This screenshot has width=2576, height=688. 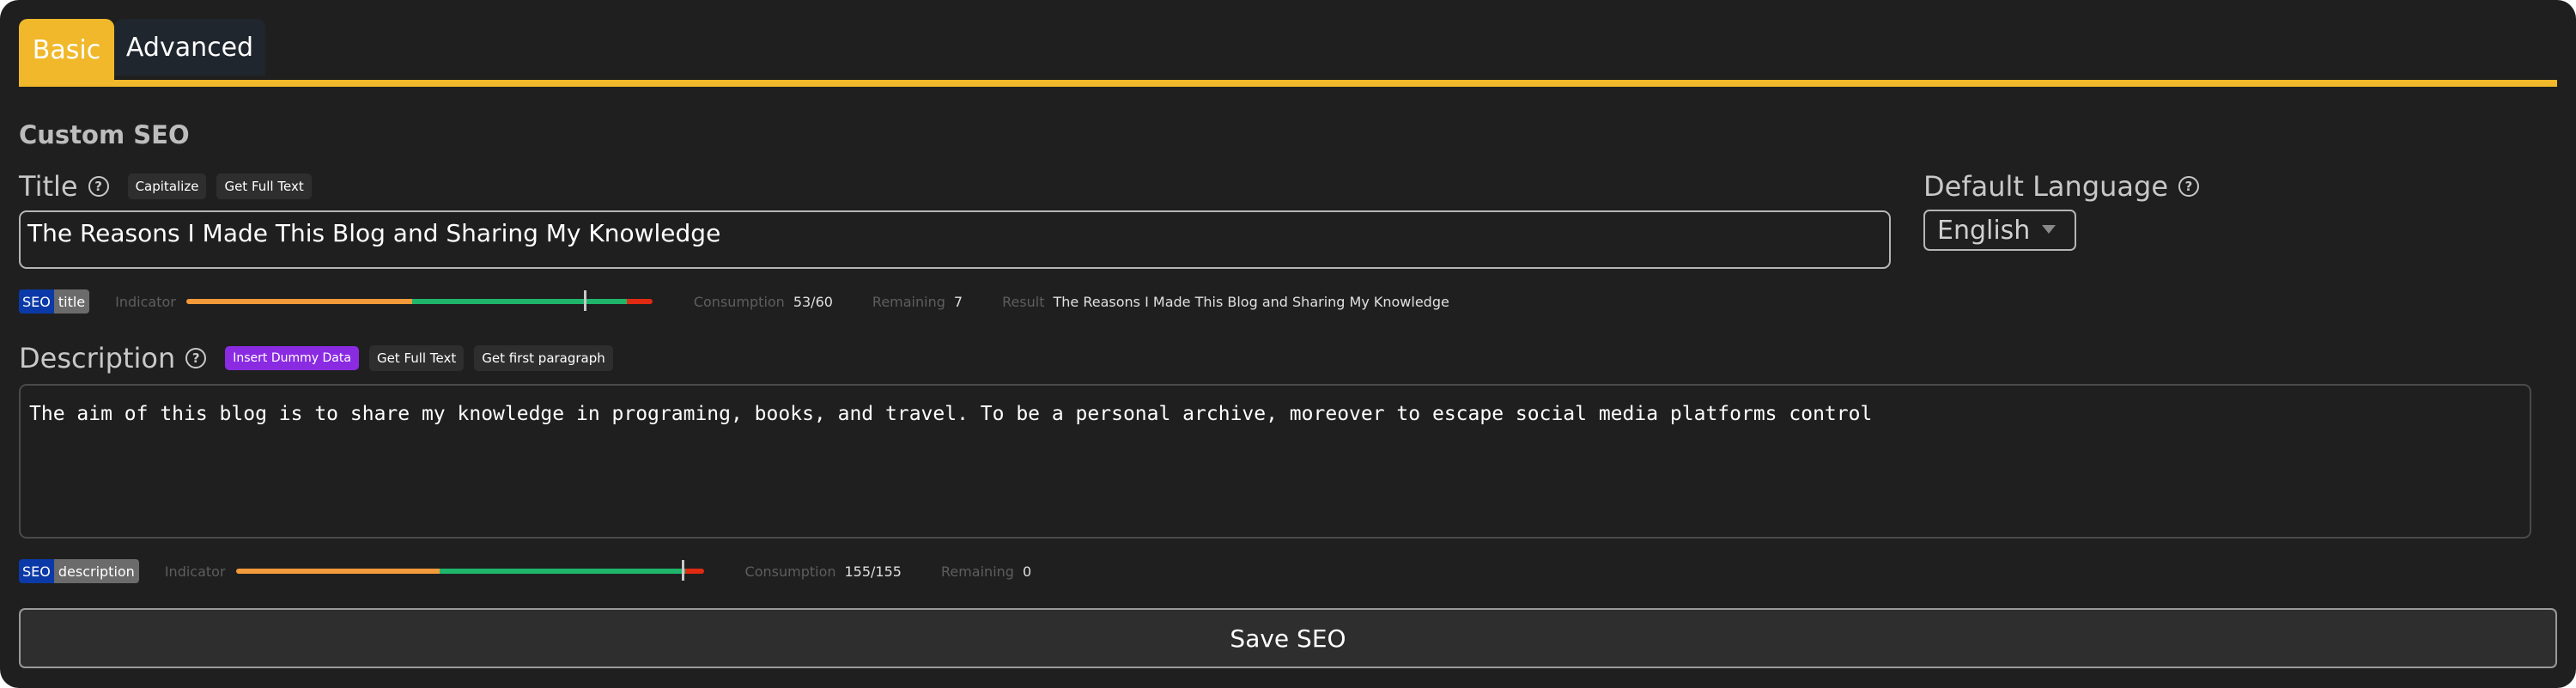 I want to click on dropdown-arrow-icon, so click(x=2049, y=229).